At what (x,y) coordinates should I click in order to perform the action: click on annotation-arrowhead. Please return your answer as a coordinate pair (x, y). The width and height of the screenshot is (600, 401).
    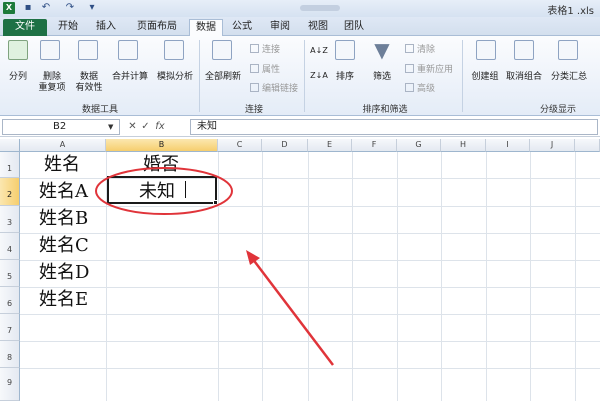
    Looking at the image, I should click on (253, 257).